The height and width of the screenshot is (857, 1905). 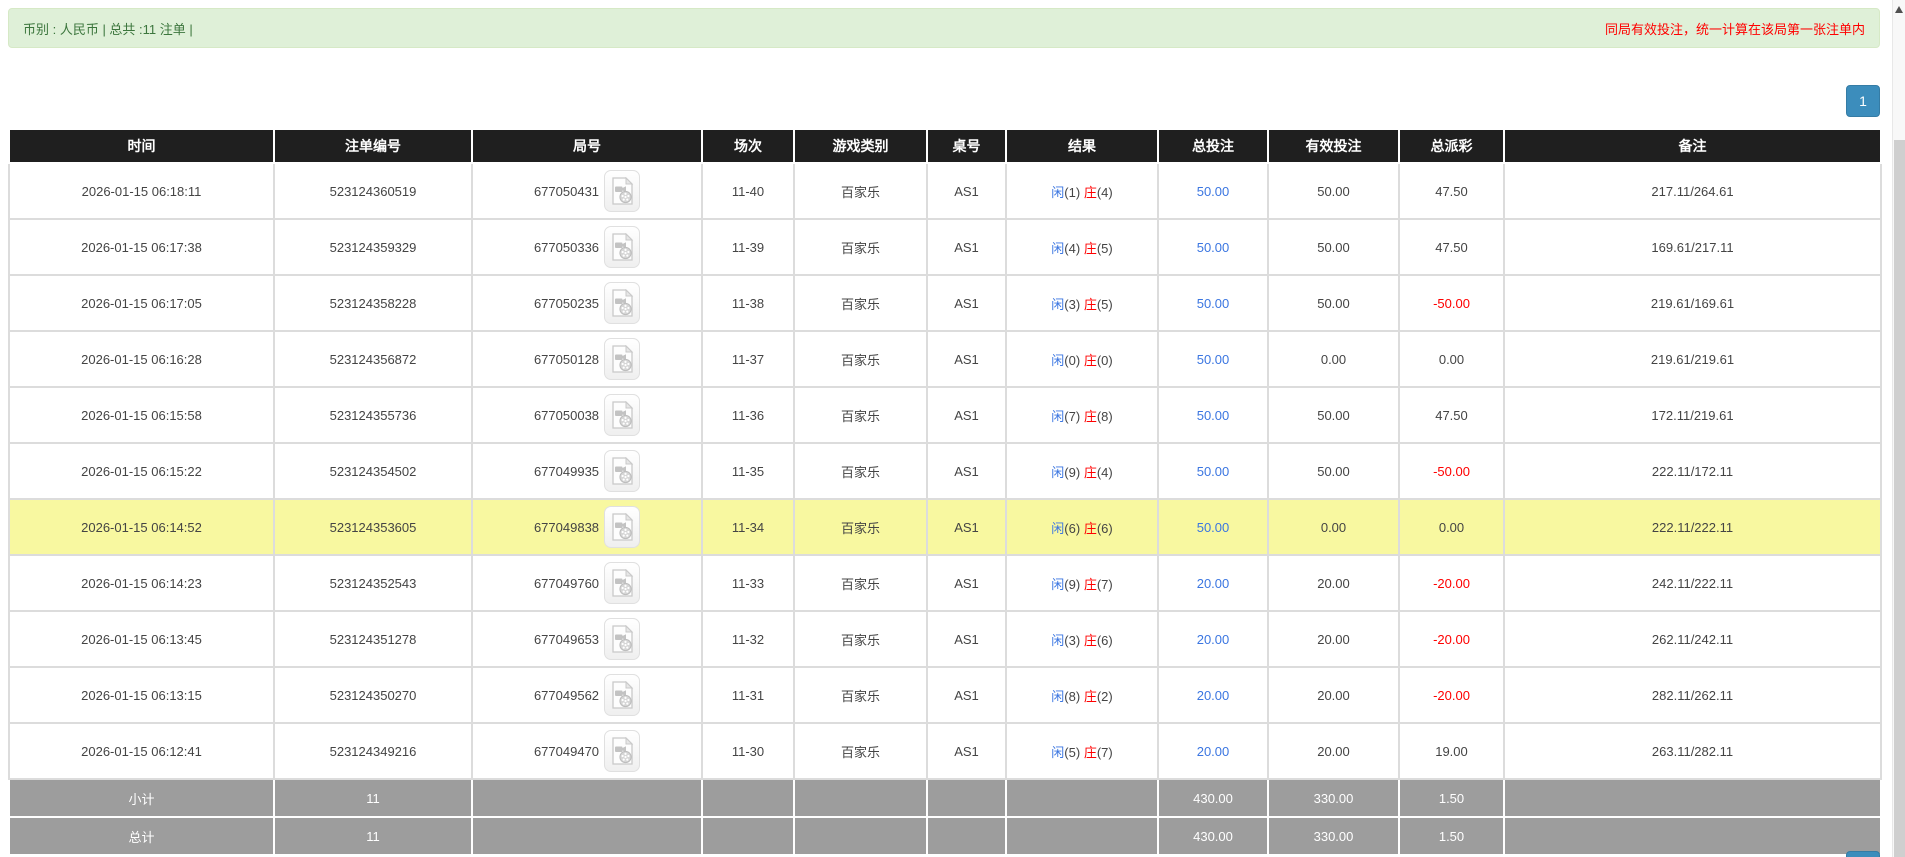 What do you see at coordinates (1072, 528) in the screenshot?
I see `result-player-score: (6)` at bounding box center [1072, 528].